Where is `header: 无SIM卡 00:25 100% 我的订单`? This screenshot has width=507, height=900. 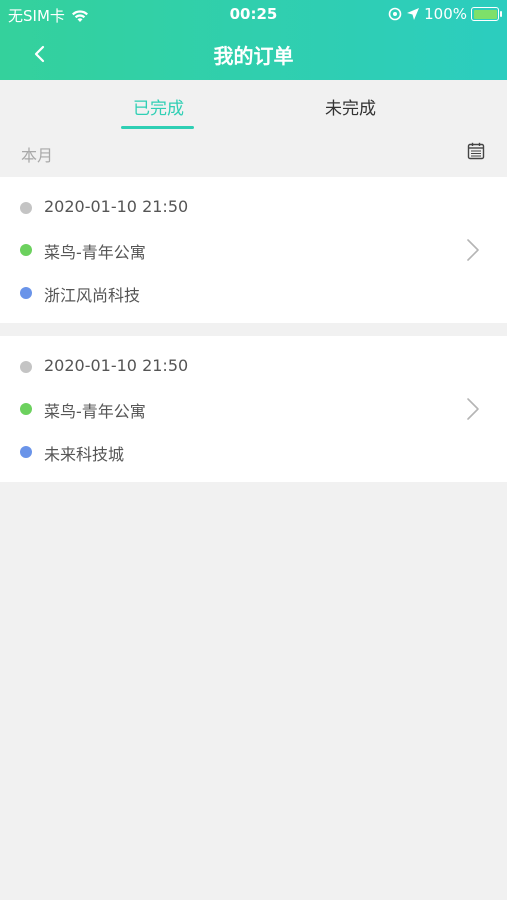 header: 无SIM卡 00:25 100% 我的订单 is located at coordinates (253, 40).